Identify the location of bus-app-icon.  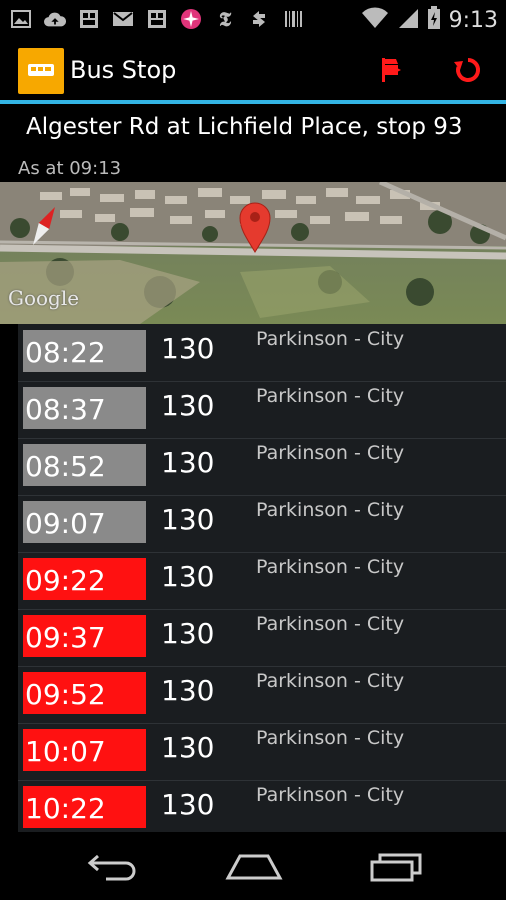
(41, 71).